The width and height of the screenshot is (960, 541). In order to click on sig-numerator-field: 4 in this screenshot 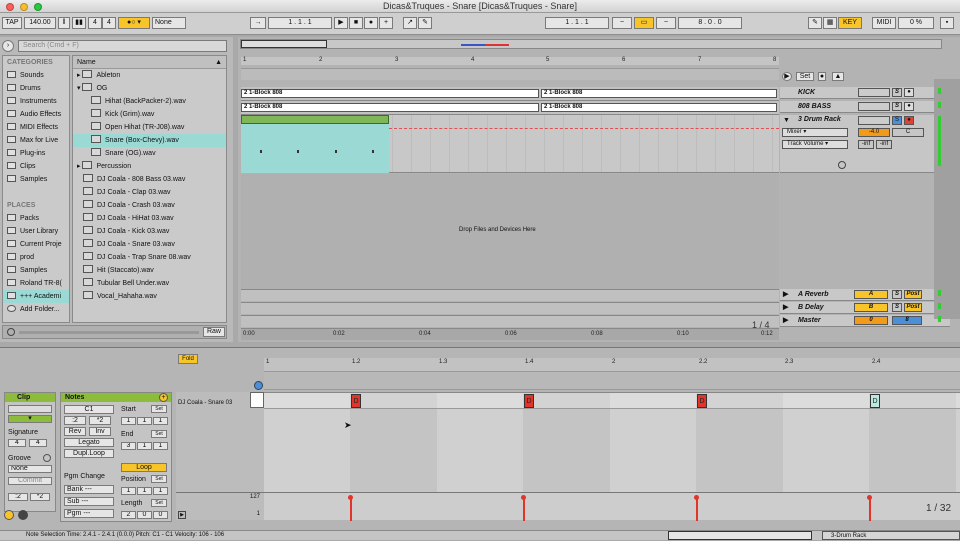, I will do `click(17, 443)`.